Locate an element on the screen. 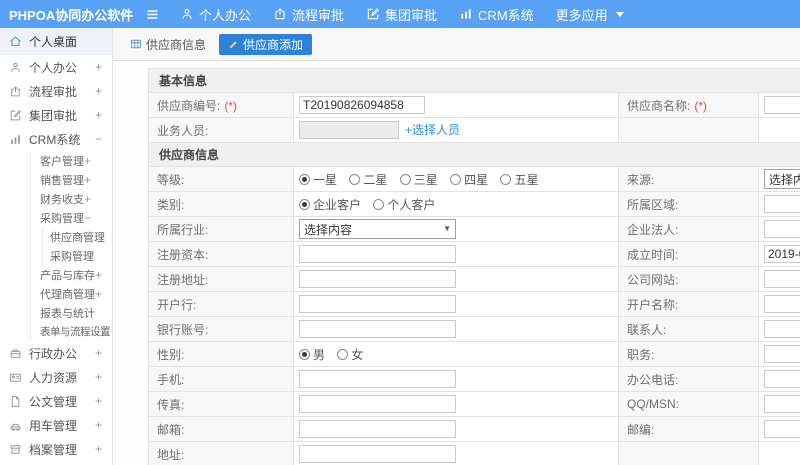  label-cell: 银行账号: is located at coordinates (221, 329).